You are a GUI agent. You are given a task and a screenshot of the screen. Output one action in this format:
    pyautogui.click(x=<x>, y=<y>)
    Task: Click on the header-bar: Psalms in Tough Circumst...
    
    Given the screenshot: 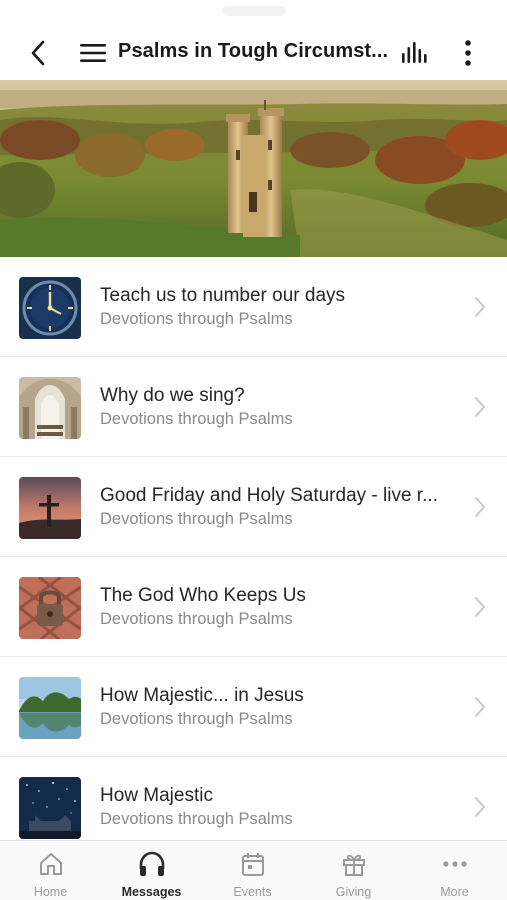 What is the action you would take?
    pyautogui.click(x=253, y=53)
    